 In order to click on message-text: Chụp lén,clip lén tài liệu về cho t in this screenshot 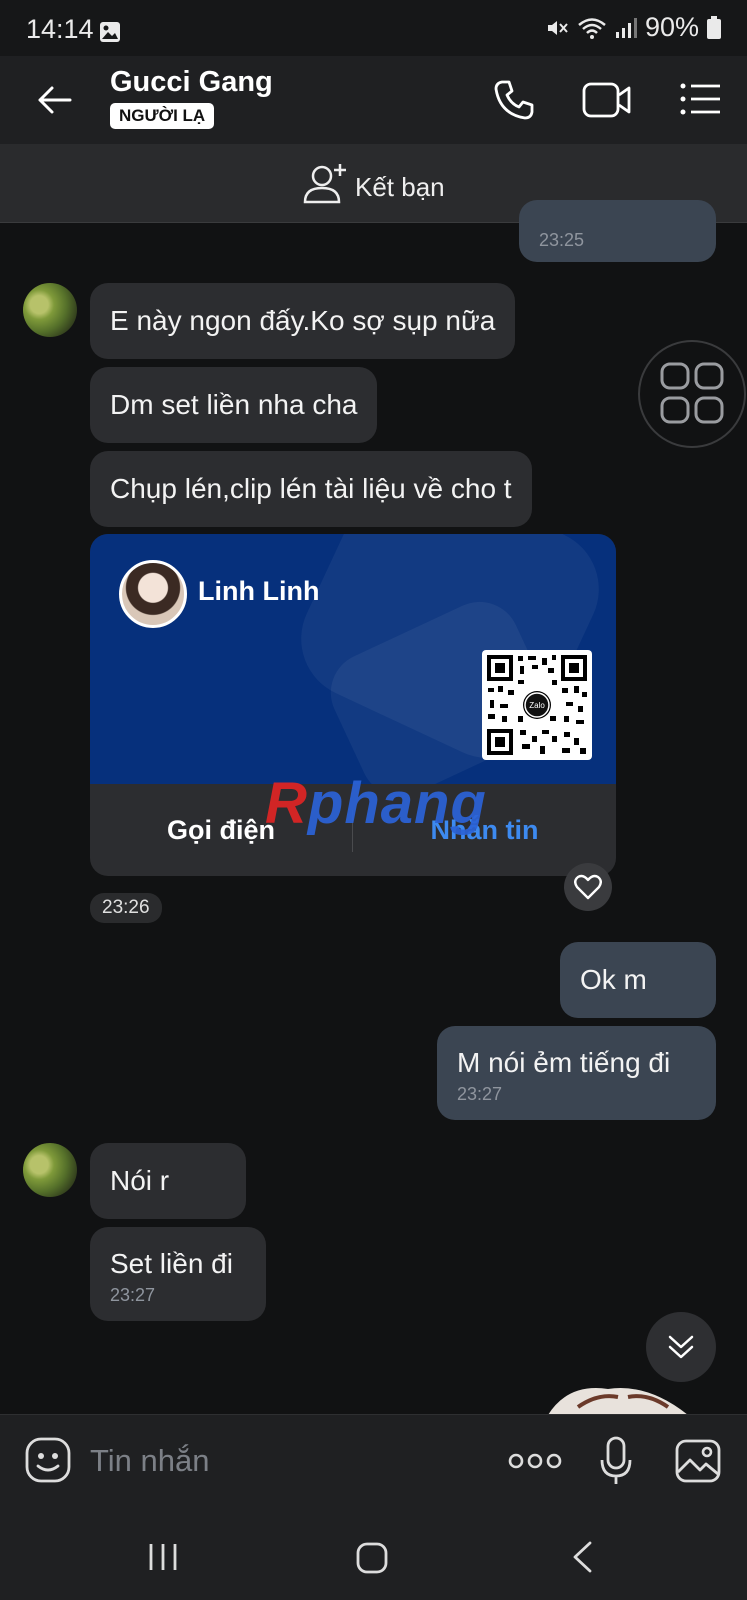, I will do `click(311, 488)`.